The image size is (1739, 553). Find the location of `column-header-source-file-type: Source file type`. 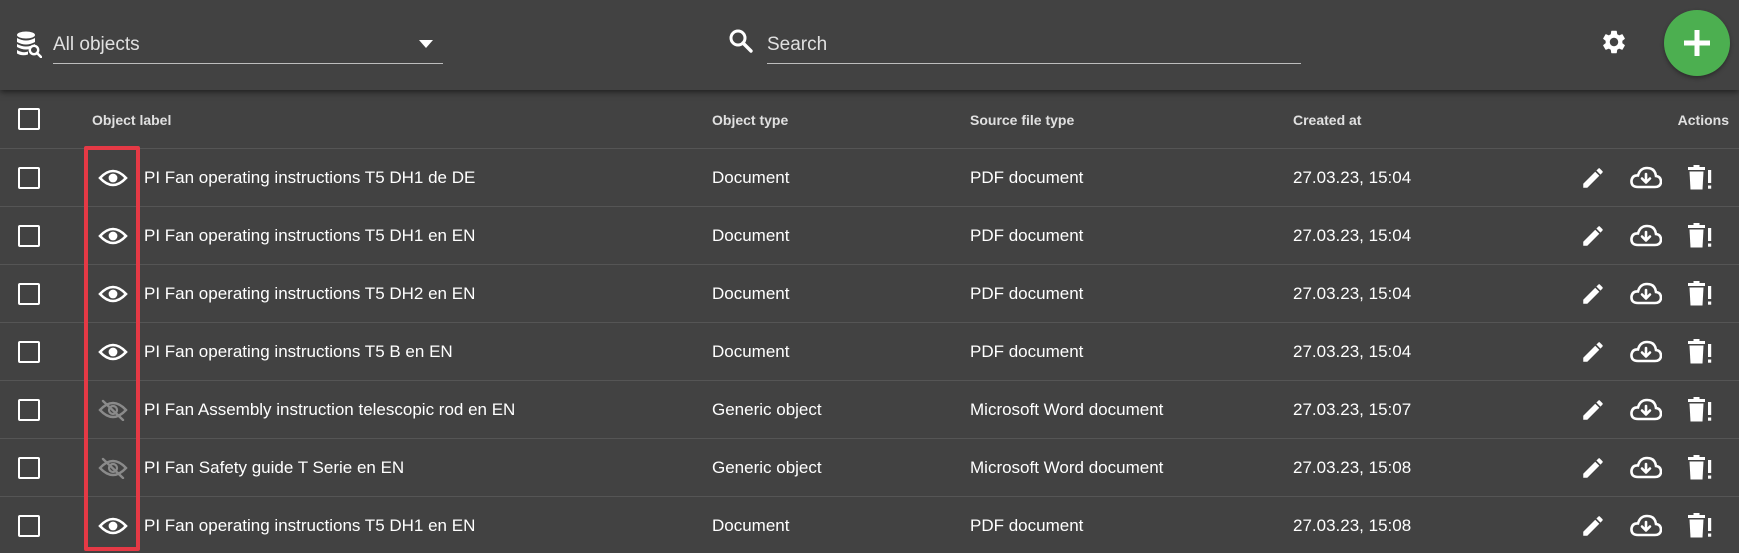

column-header-source-file-type: Source file type is located at coordinates (1022, 120).